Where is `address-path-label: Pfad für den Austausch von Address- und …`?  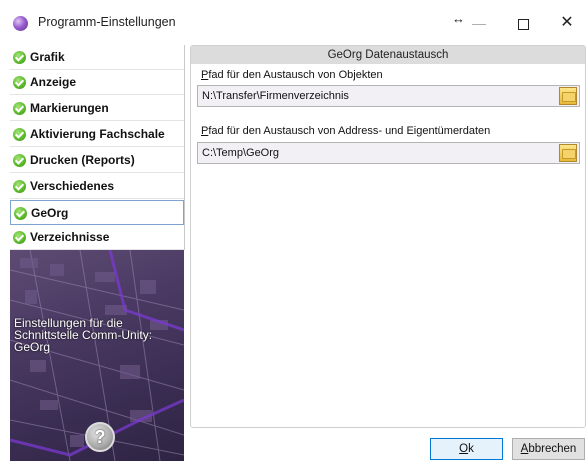
address-path-label: Pfad für den Austausch von Address- und … is located at coordinates (345, 131).